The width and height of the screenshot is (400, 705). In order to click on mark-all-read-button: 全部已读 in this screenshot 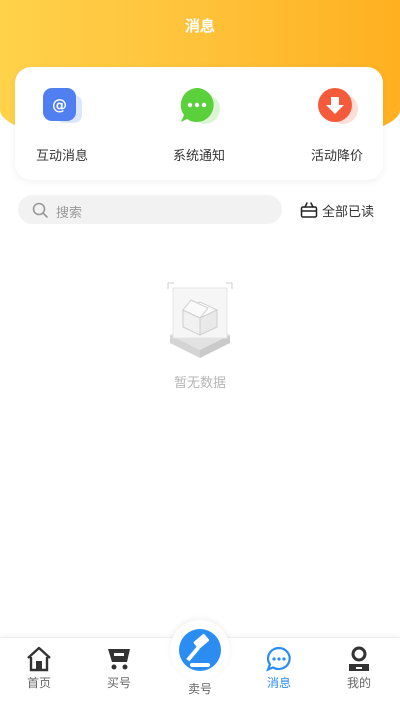, I will do `click(337, 210)`.